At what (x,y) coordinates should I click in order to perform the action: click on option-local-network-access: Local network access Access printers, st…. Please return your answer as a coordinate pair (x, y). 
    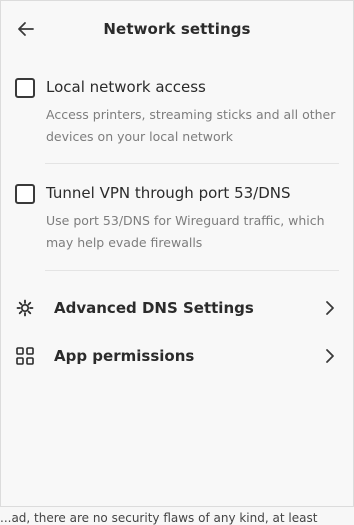
    Looking at the image, I should click on (177, 113).